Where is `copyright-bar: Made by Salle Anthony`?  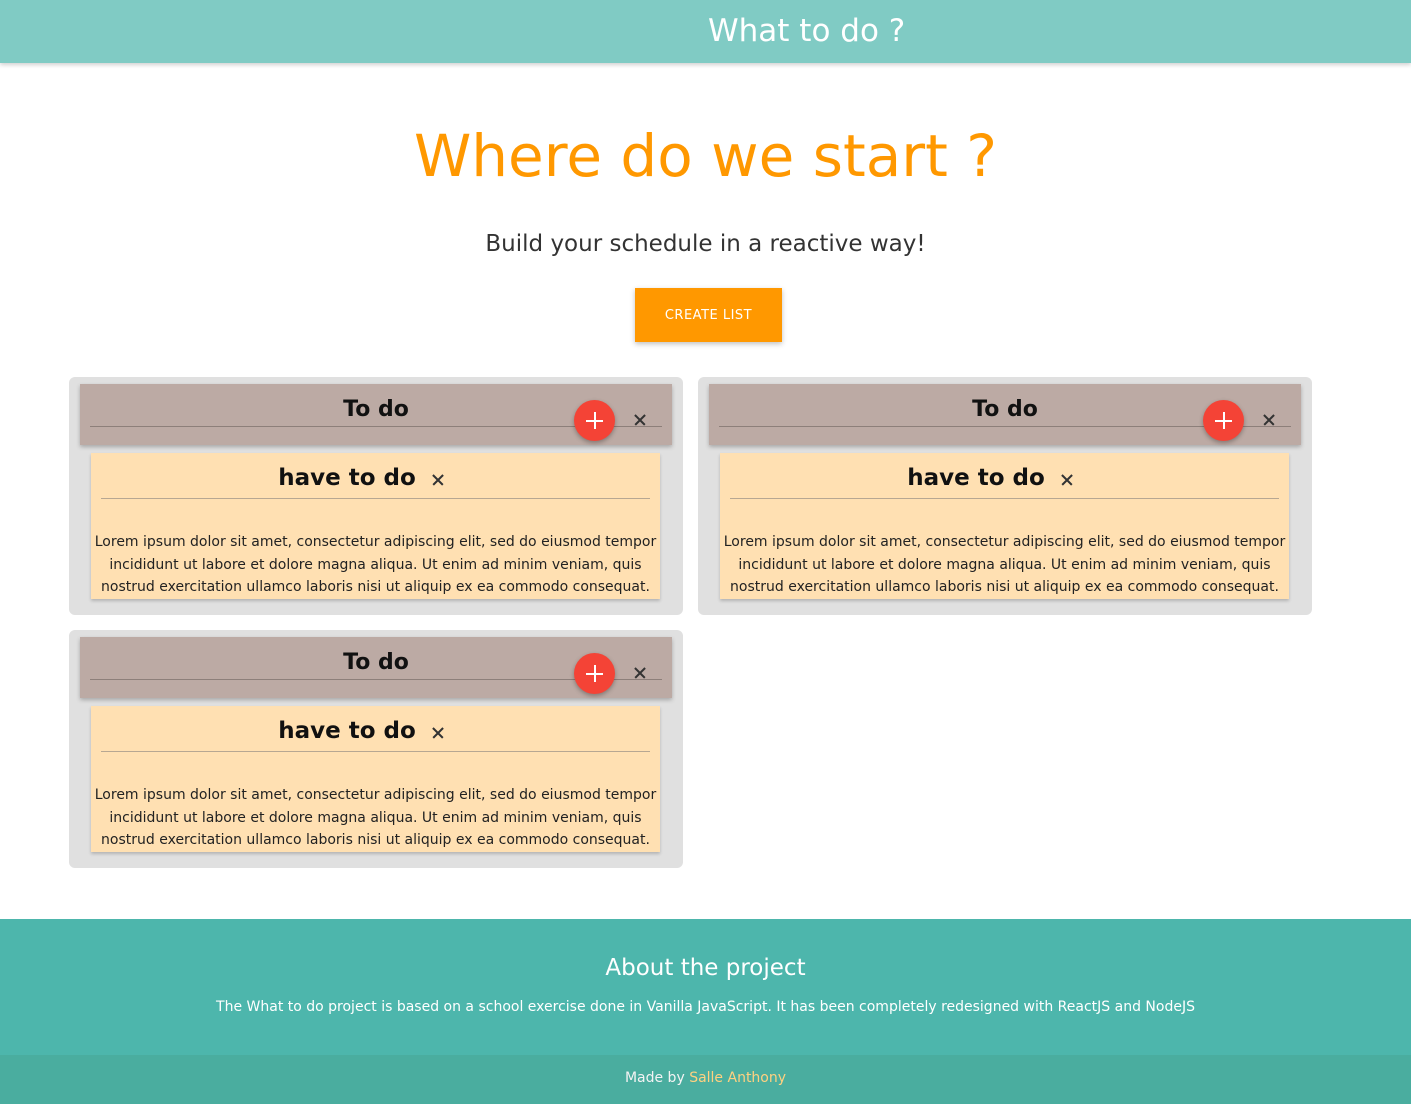 copyright-bar: Made by Salle Anthony is located at coordinates (705, 1079).